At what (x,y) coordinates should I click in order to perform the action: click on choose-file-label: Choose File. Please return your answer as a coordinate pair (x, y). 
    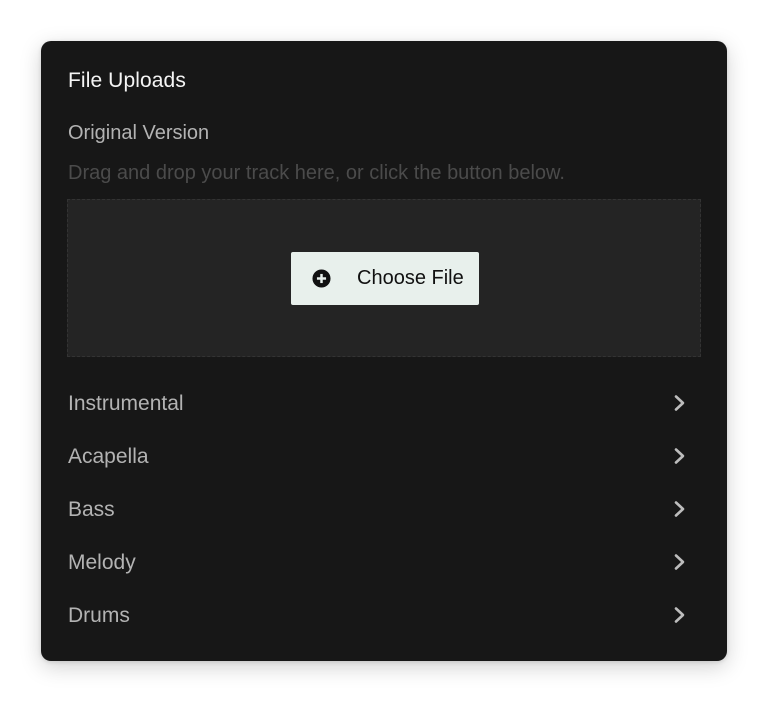
    Looking at the image, I should click on (410, 278).